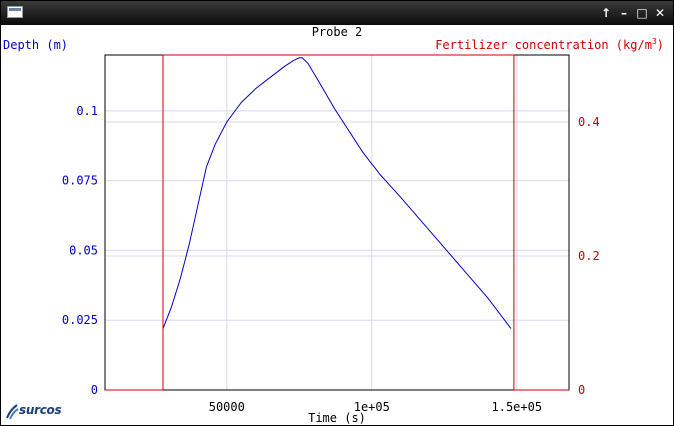 Image resolution: width=674 pixels, height=426 pixels. What do you see at coordinates (543, 45) in the screenshot?
I see `y-right-axis-label-main: Fertilizer concentration (kg/m` at bounding box center [543, 45].